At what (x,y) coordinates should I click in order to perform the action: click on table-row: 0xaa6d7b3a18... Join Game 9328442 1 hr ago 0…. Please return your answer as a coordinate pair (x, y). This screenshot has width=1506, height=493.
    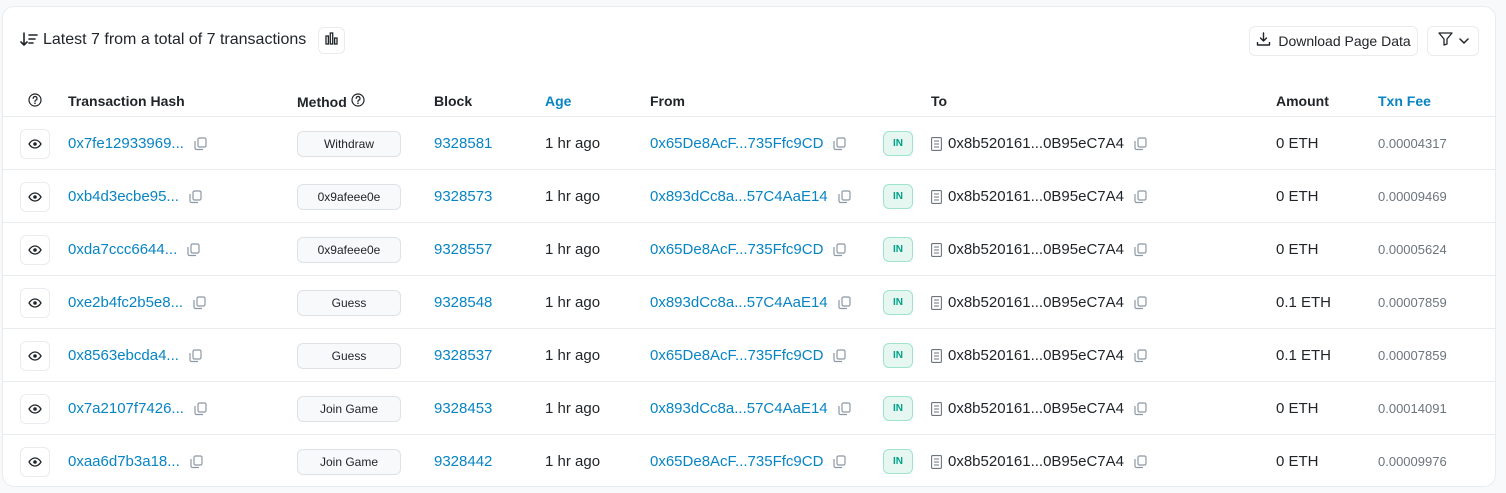
    Looking at the image, I should click on (749, 461).